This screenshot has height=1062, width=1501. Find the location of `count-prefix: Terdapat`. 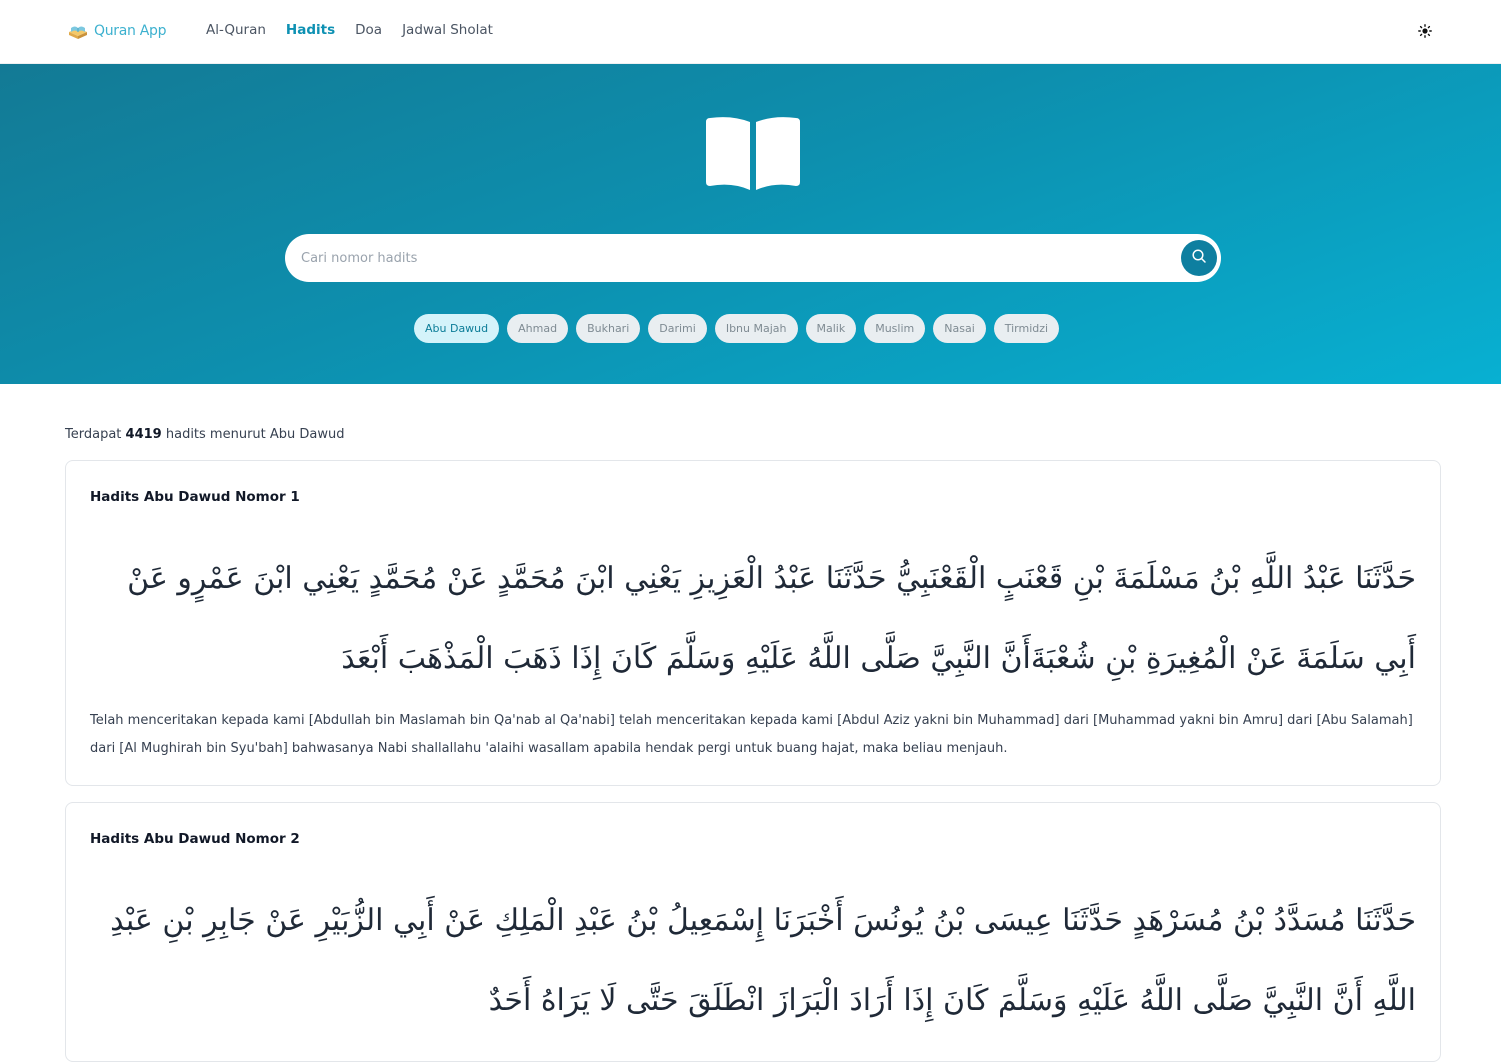

count-prefix: Terdapat is located at coordinates (93, 434).